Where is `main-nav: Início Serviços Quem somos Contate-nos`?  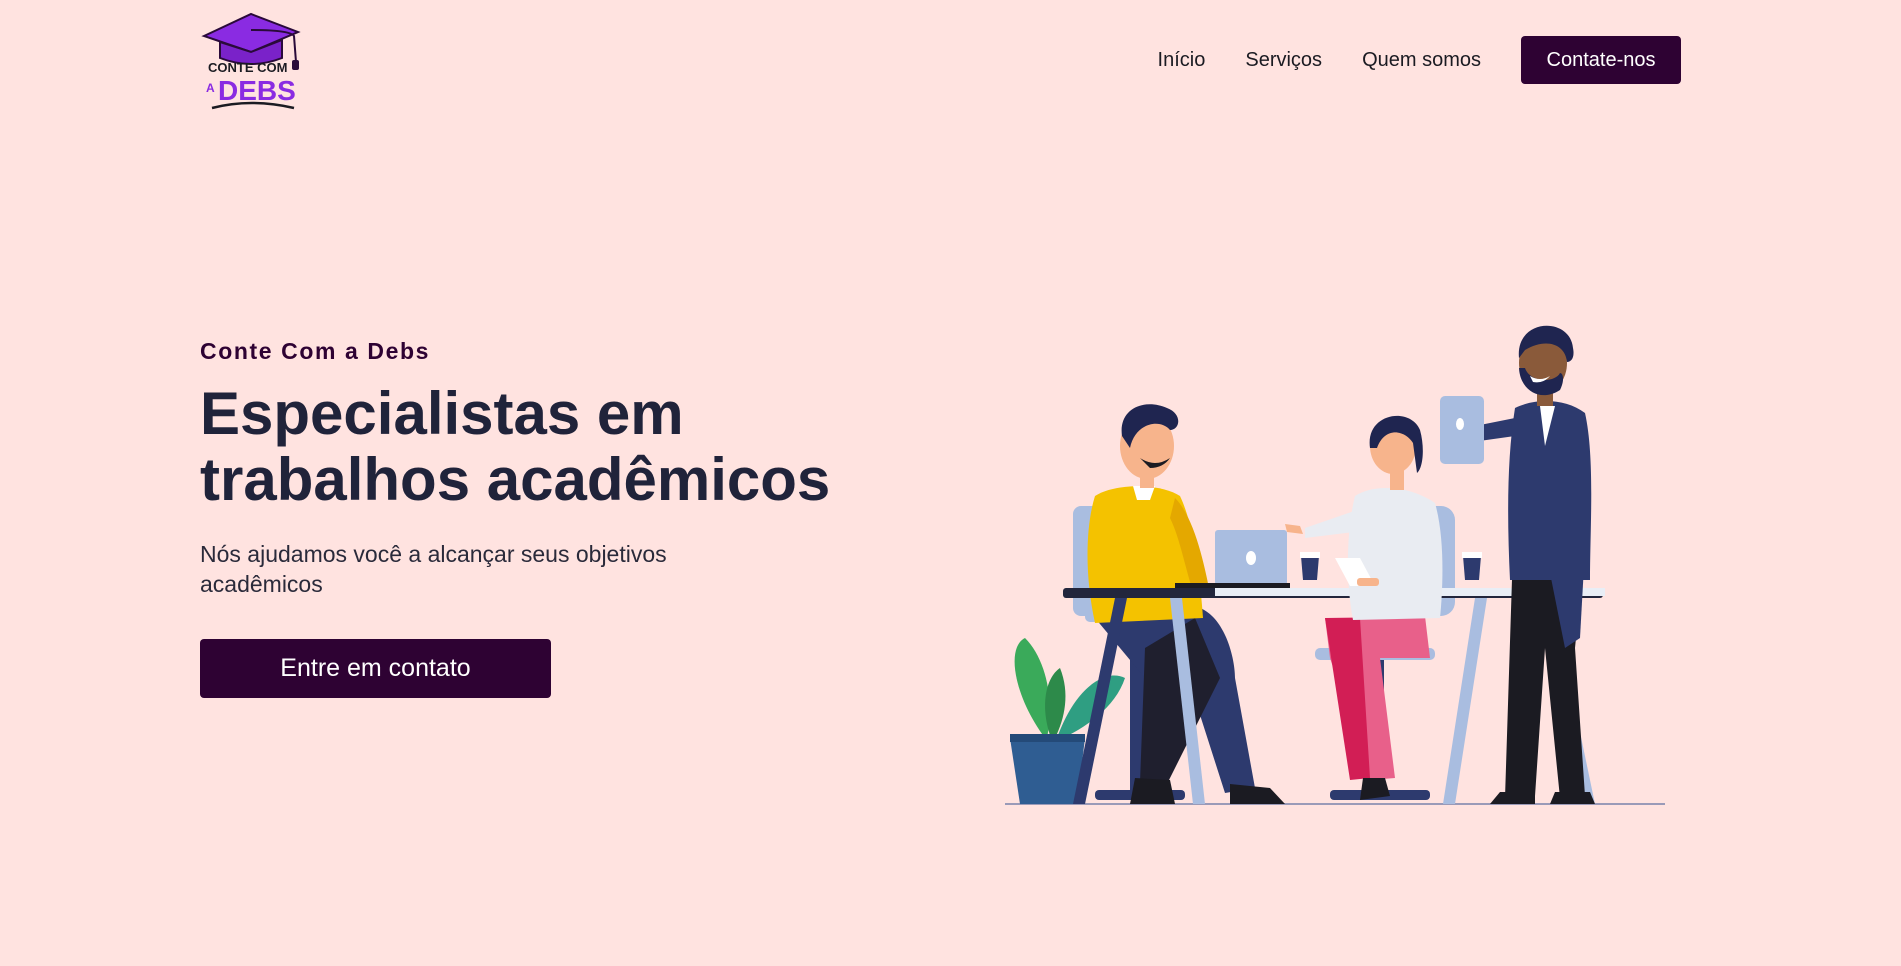 main-nav: Início Serviços Quem somos Contate-nos is located at coordinates (1419, 60).